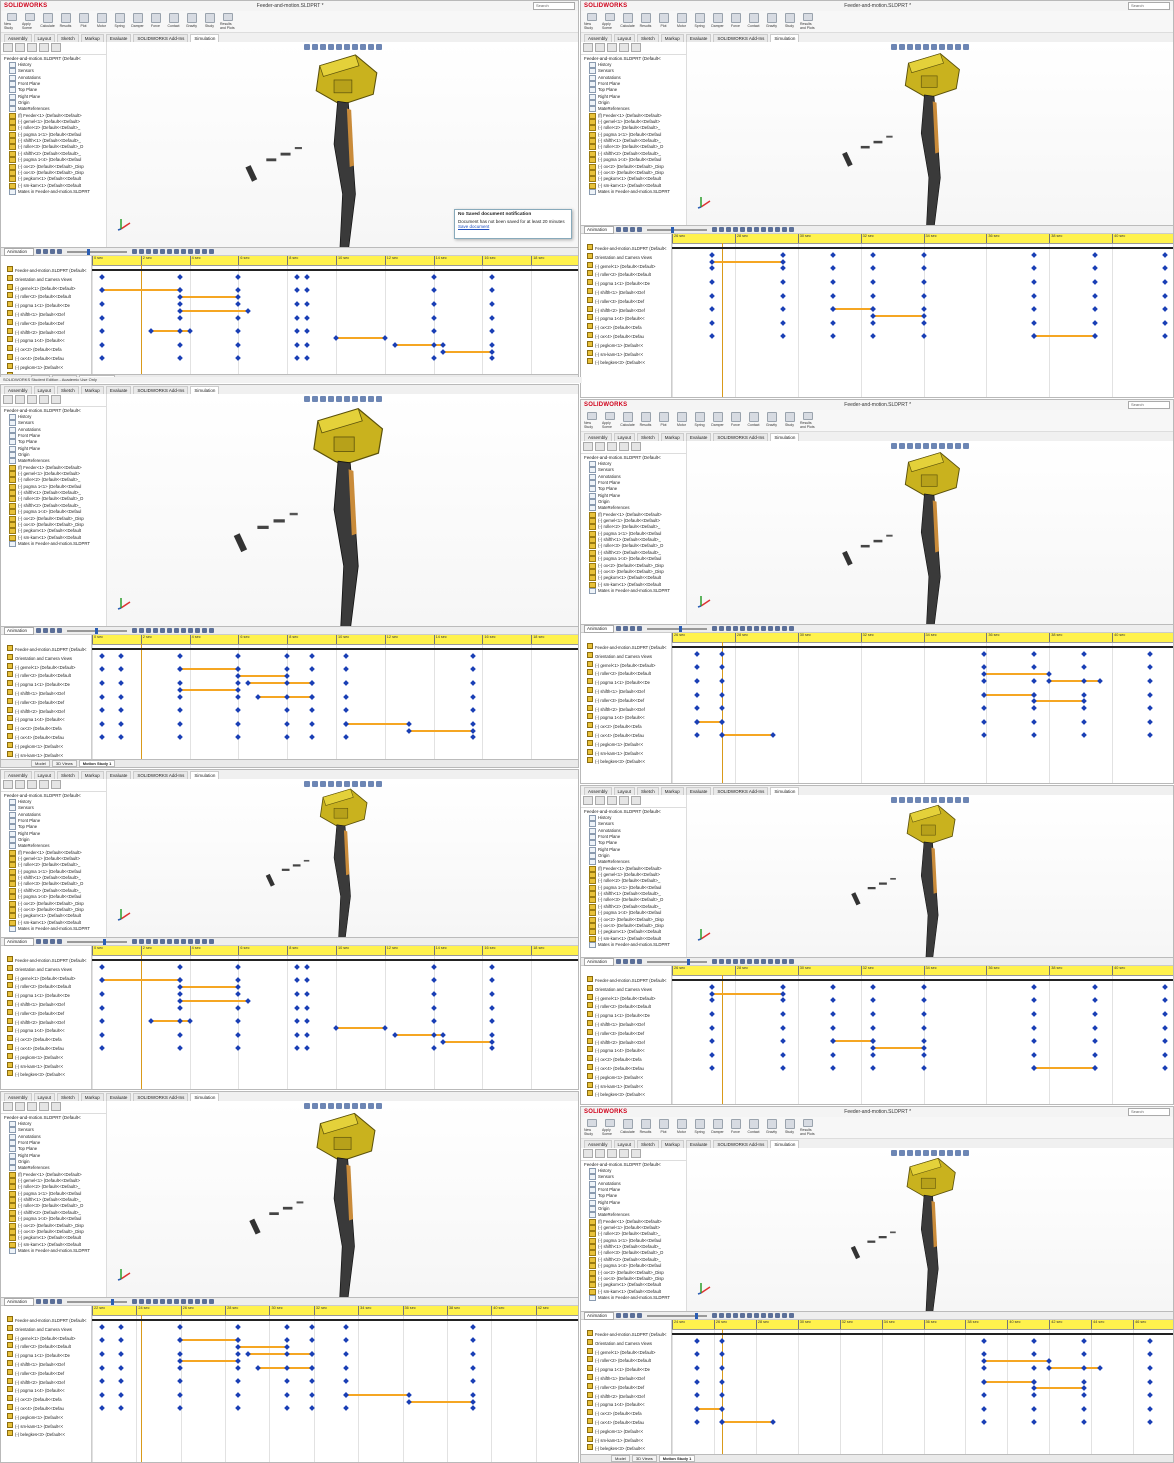  I want to click on study-type-select: Animation, so click(19, 941).